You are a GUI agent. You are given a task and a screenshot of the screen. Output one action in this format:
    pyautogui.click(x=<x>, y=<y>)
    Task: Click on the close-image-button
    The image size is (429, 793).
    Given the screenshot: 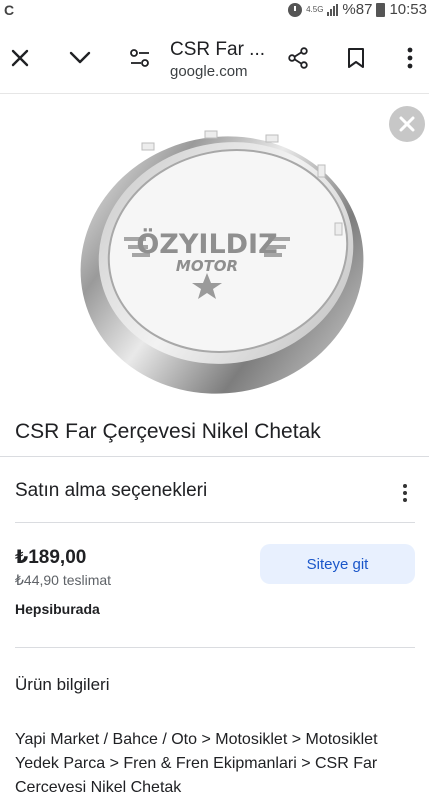 What is the action you would take?
    pyautogui.click(x=407, y=124)
    